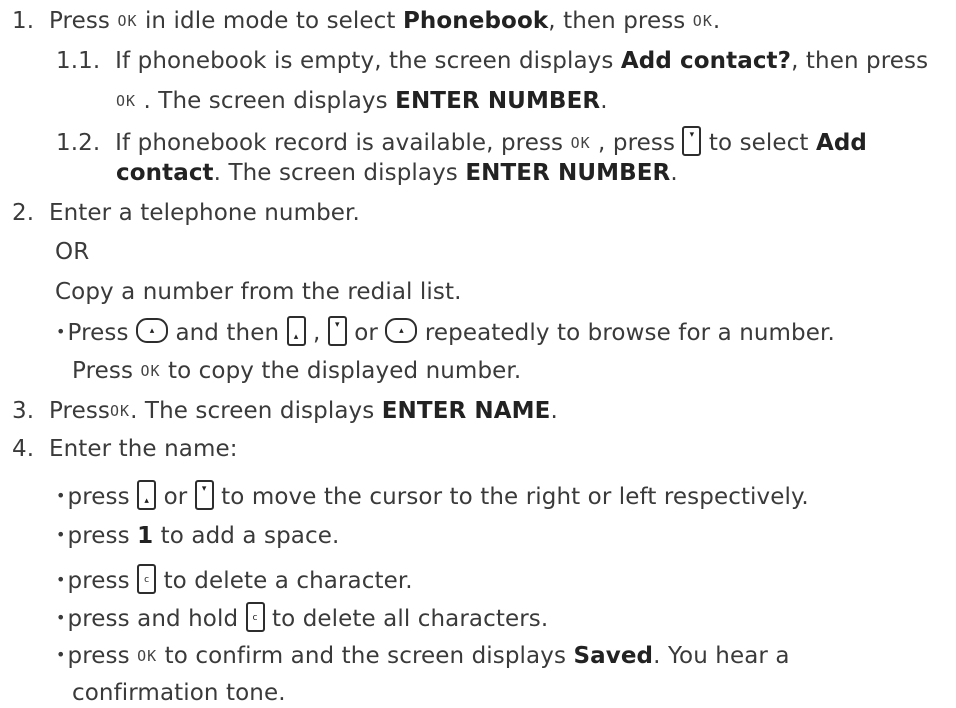 This screenshot has height=708, width=956. What do you see at coordinates (475, 21) in the screenshot?
I see `bold-term: Phonebook` at bounding box center [475, 21].